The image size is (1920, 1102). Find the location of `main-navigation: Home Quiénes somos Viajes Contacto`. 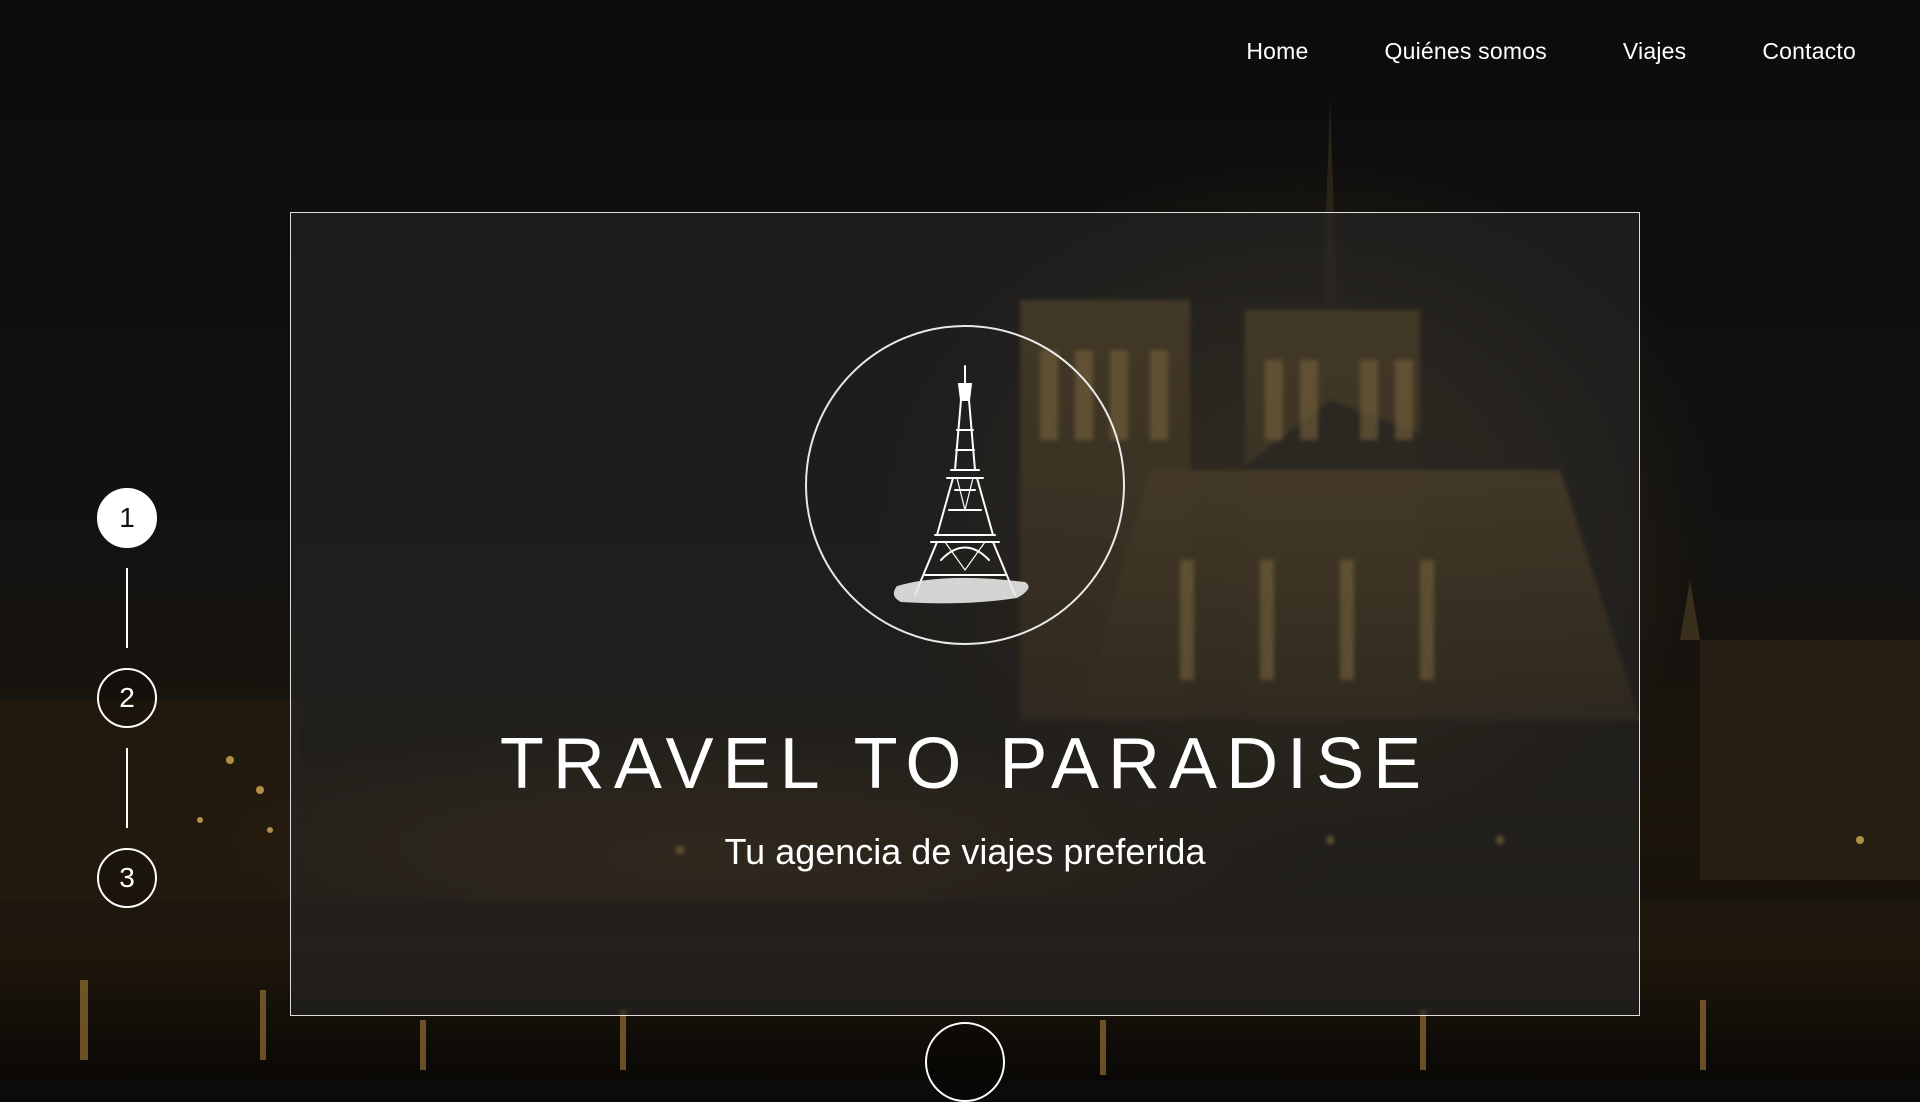

main-navigation: Home Quiénes somos Viajes Contacto is located at coordinates (1551, 51).